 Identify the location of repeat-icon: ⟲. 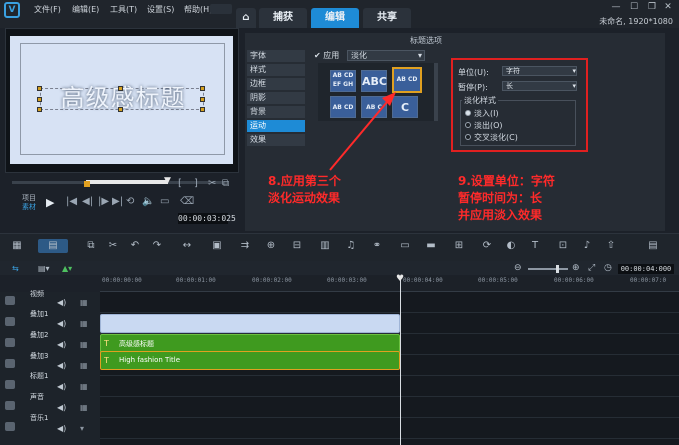
(130, 201).